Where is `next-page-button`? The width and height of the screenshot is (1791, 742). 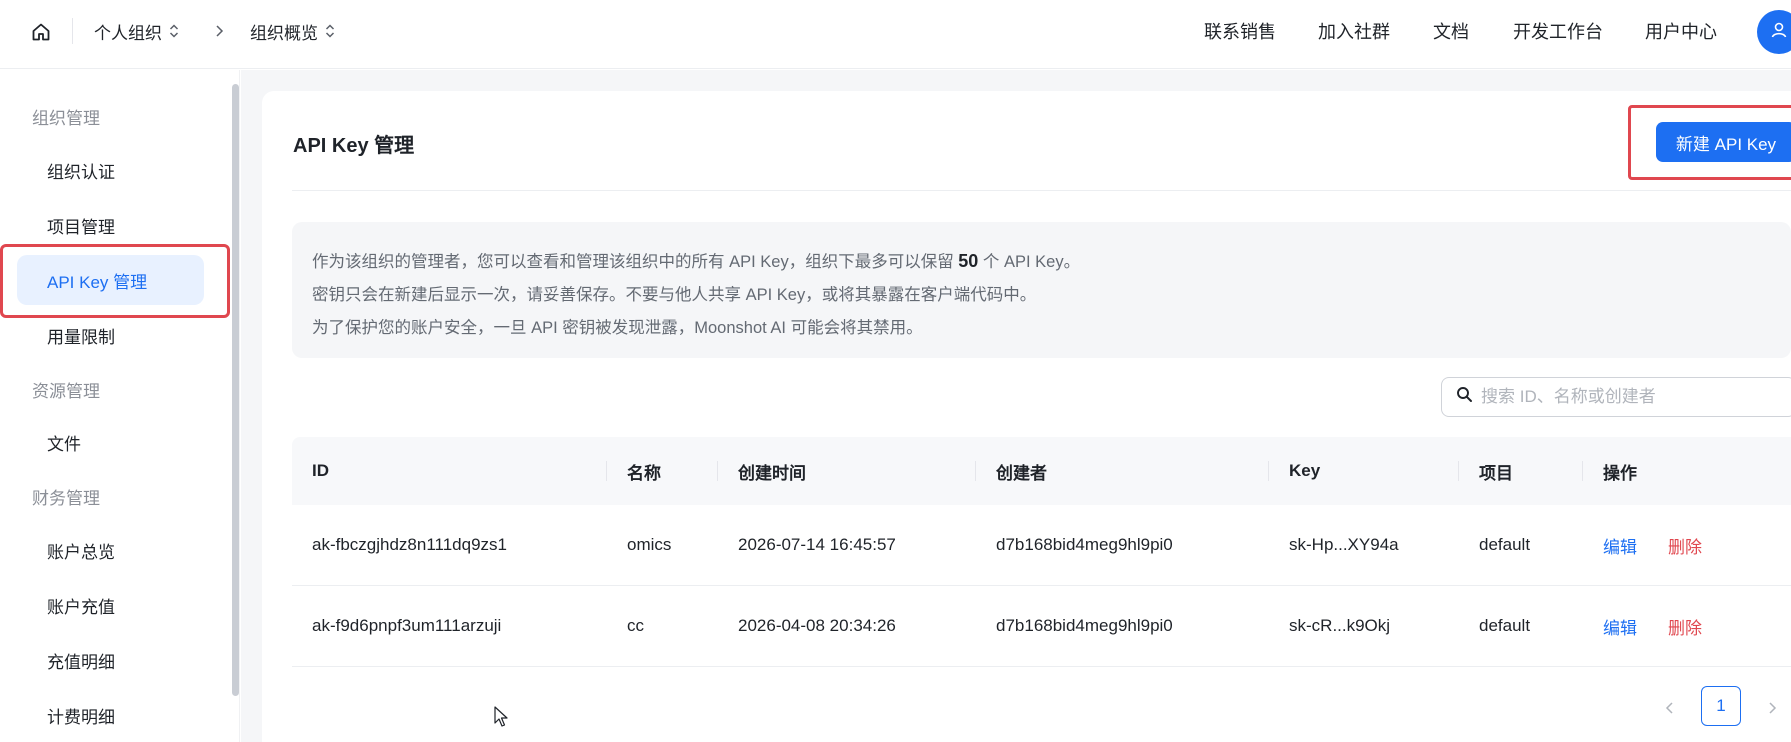 next-page-button is located at coordinates (1772, 710).